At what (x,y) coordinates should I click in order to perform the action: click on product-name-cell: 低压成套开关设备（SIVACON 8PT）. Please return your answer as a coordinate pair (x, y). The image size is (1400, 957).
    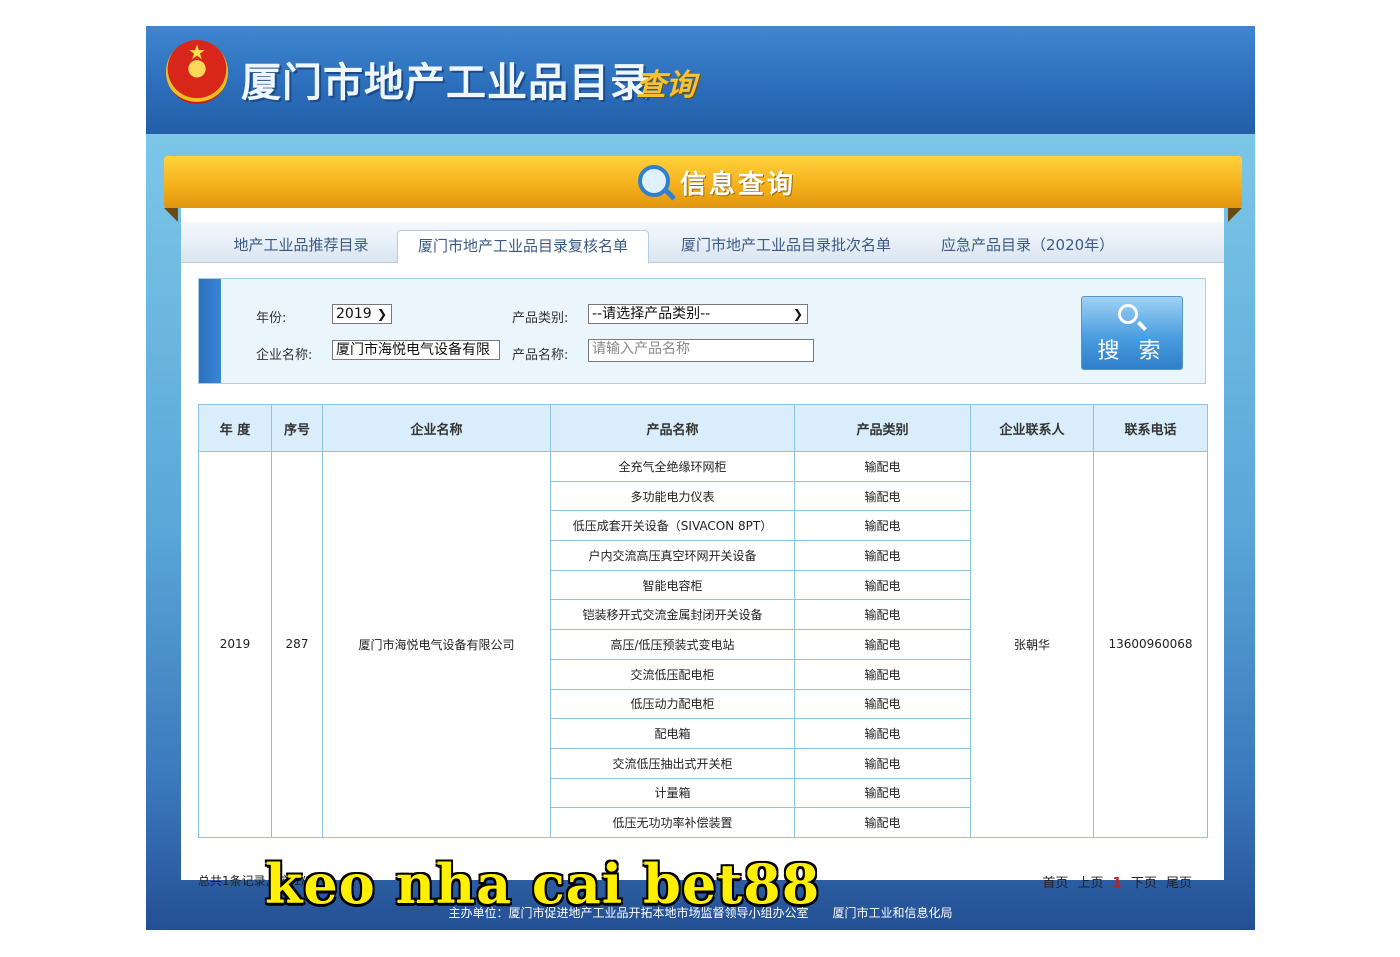
    Looking at the image, I should click on (672, 526).